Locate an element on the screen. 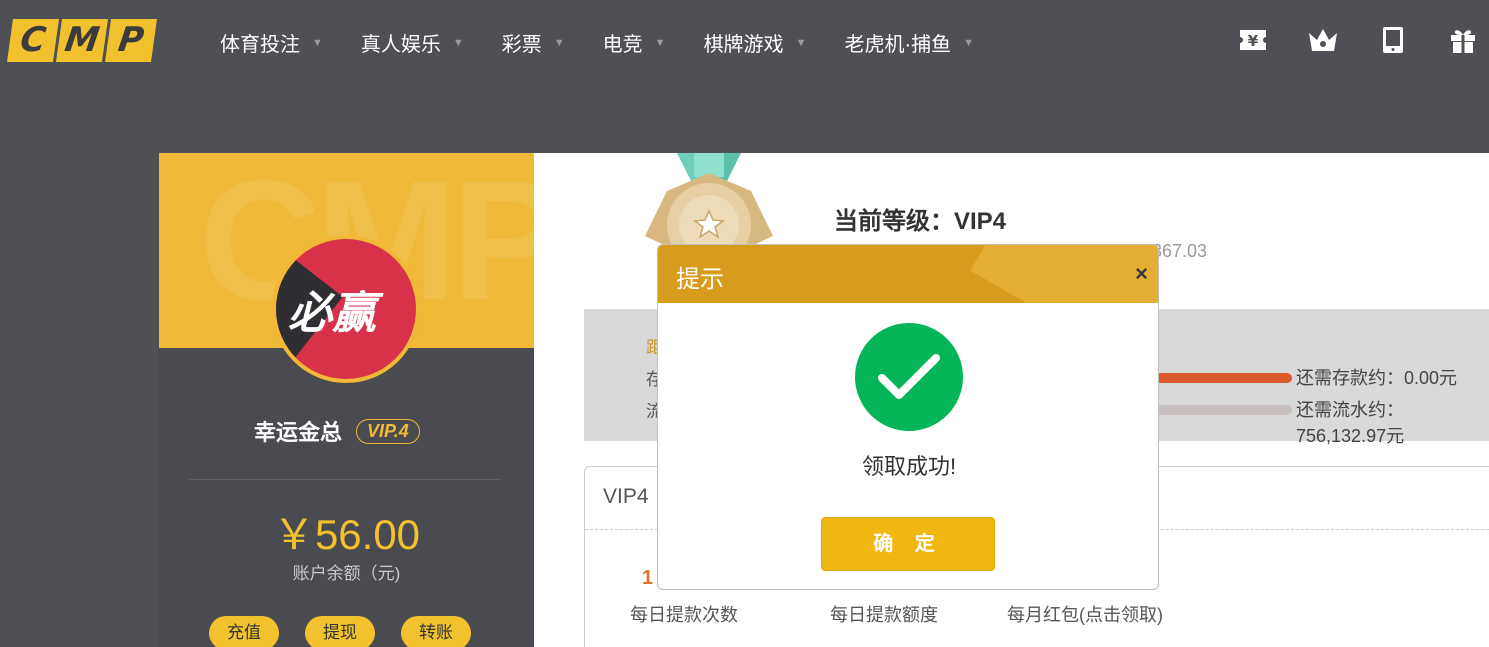  nav-sports-betting: 体育投注 ▼ is located at coordinates (271, 42).